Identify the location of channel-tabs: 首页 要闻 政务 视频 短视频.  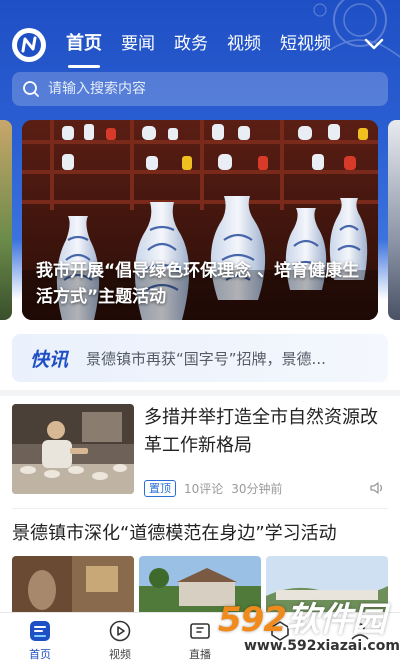
(208, 49).